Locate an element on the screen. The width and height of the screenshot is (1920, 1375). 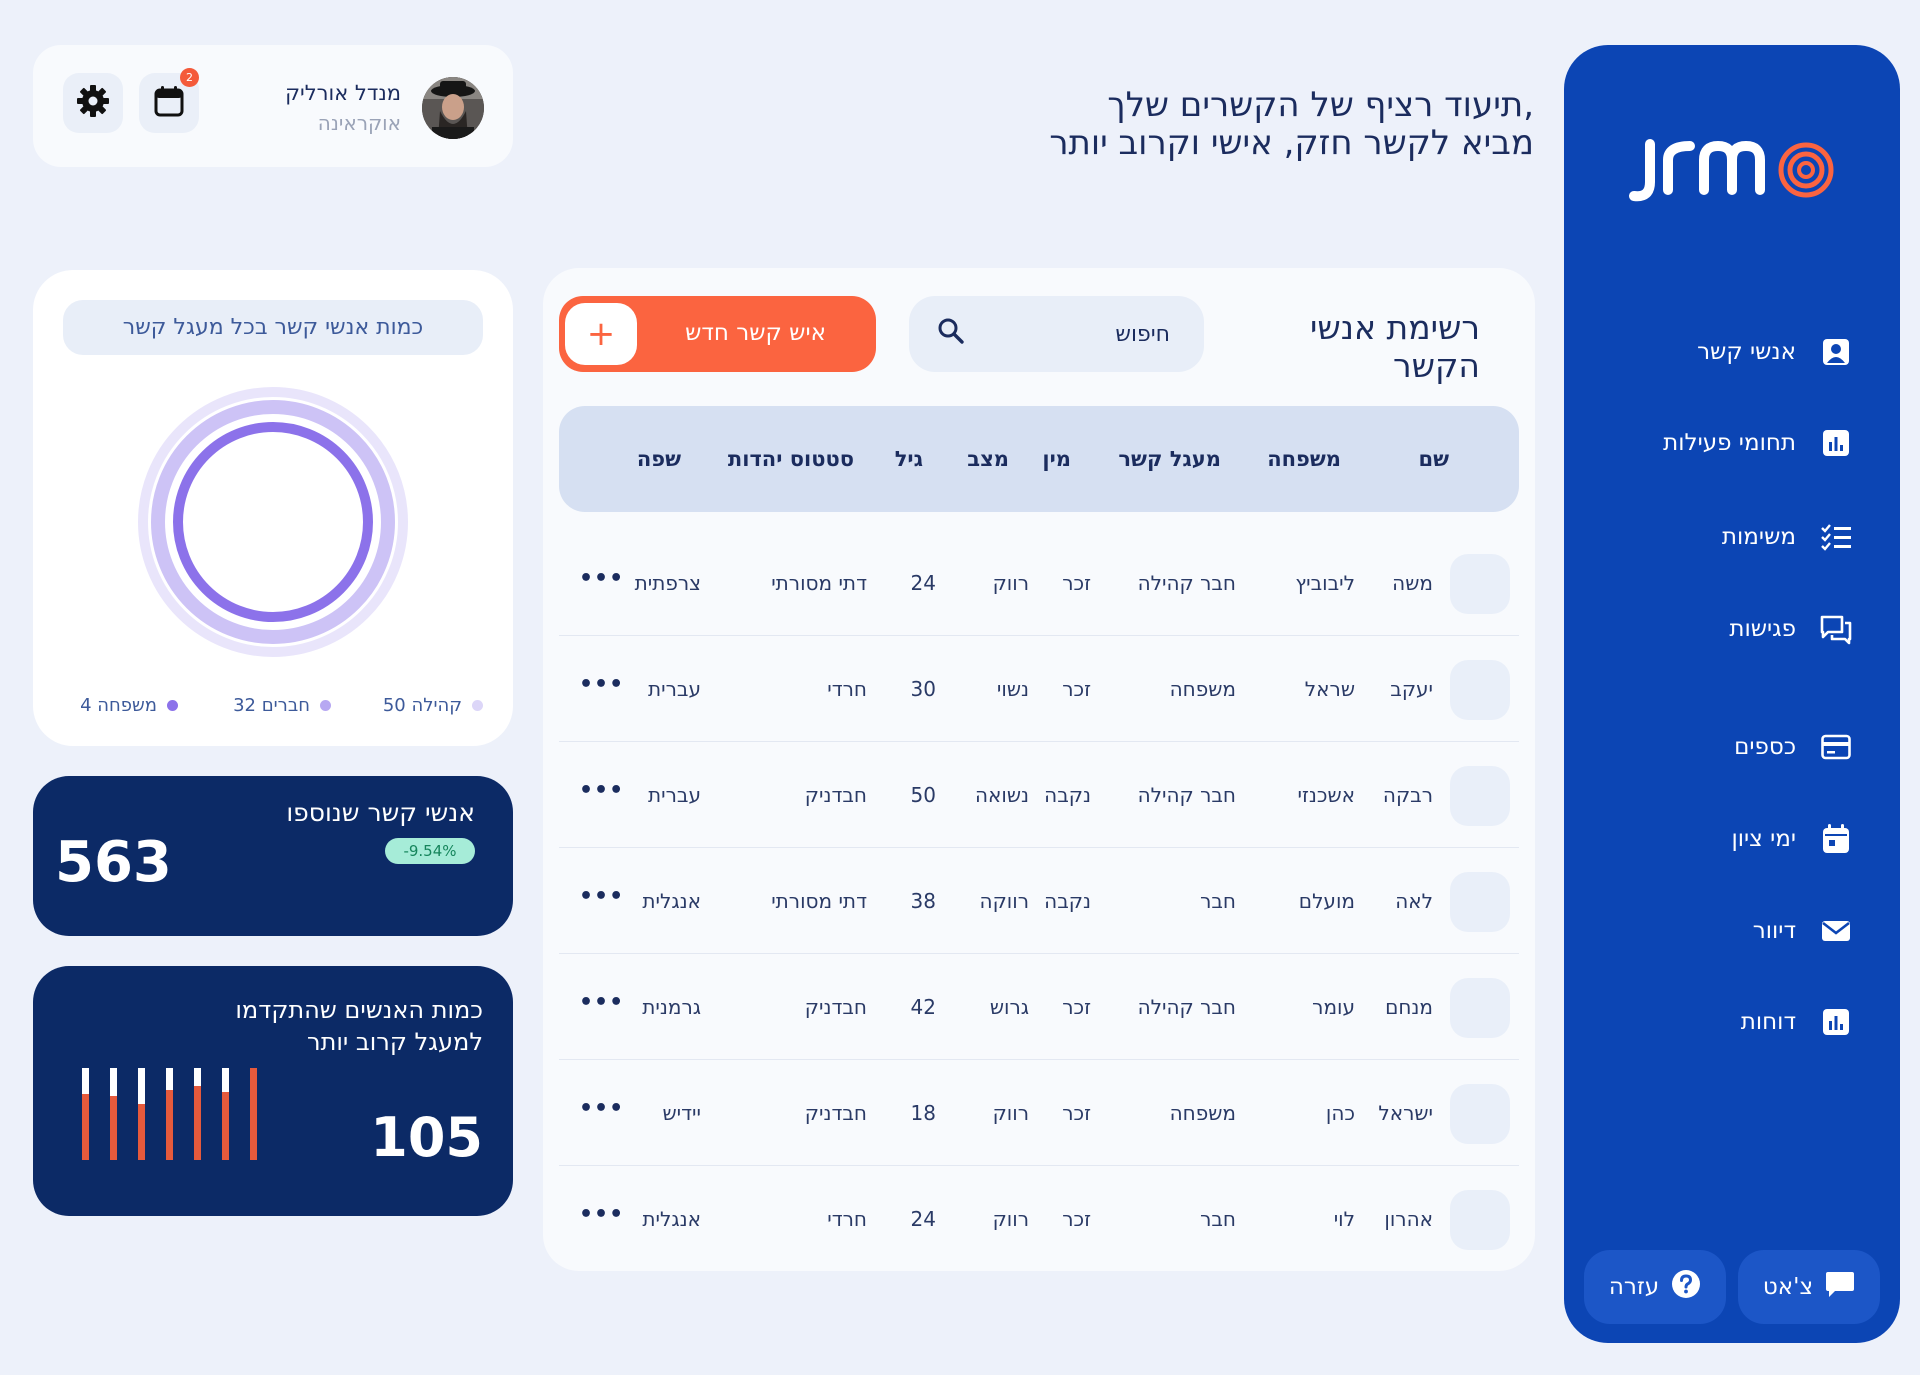
contacts-added-card: אנשי קשר שנוספו 563 -9.54% is located at coordinates (273, 856).